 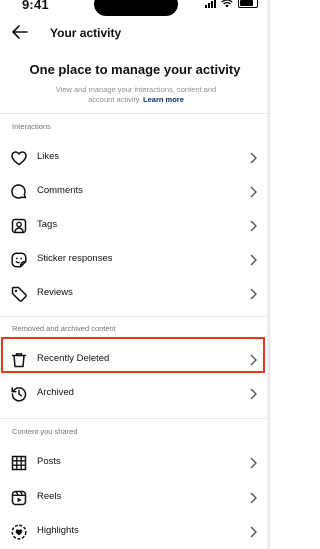 I want to click on menu-item-label: Comments, so click(x=60, y=190).